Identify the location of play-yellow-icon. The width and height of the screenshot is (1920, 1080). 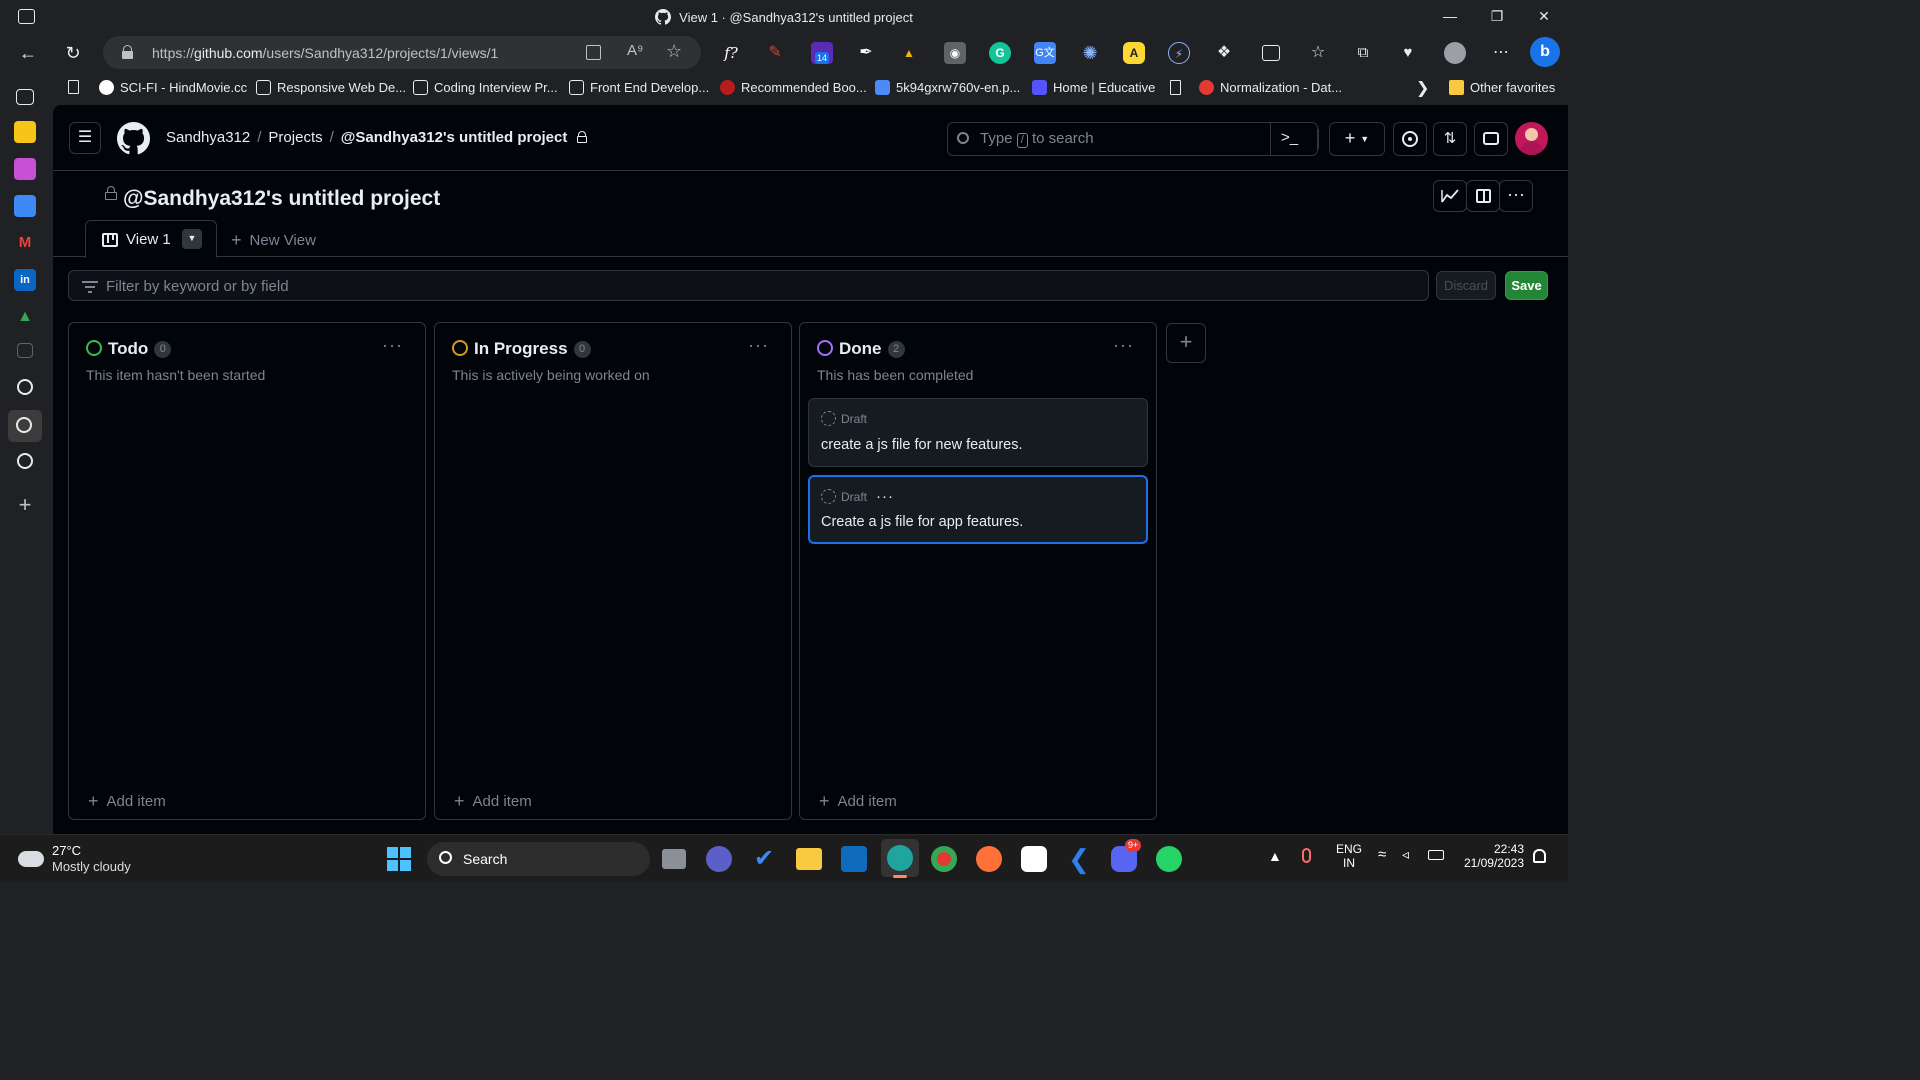
(25, 132).